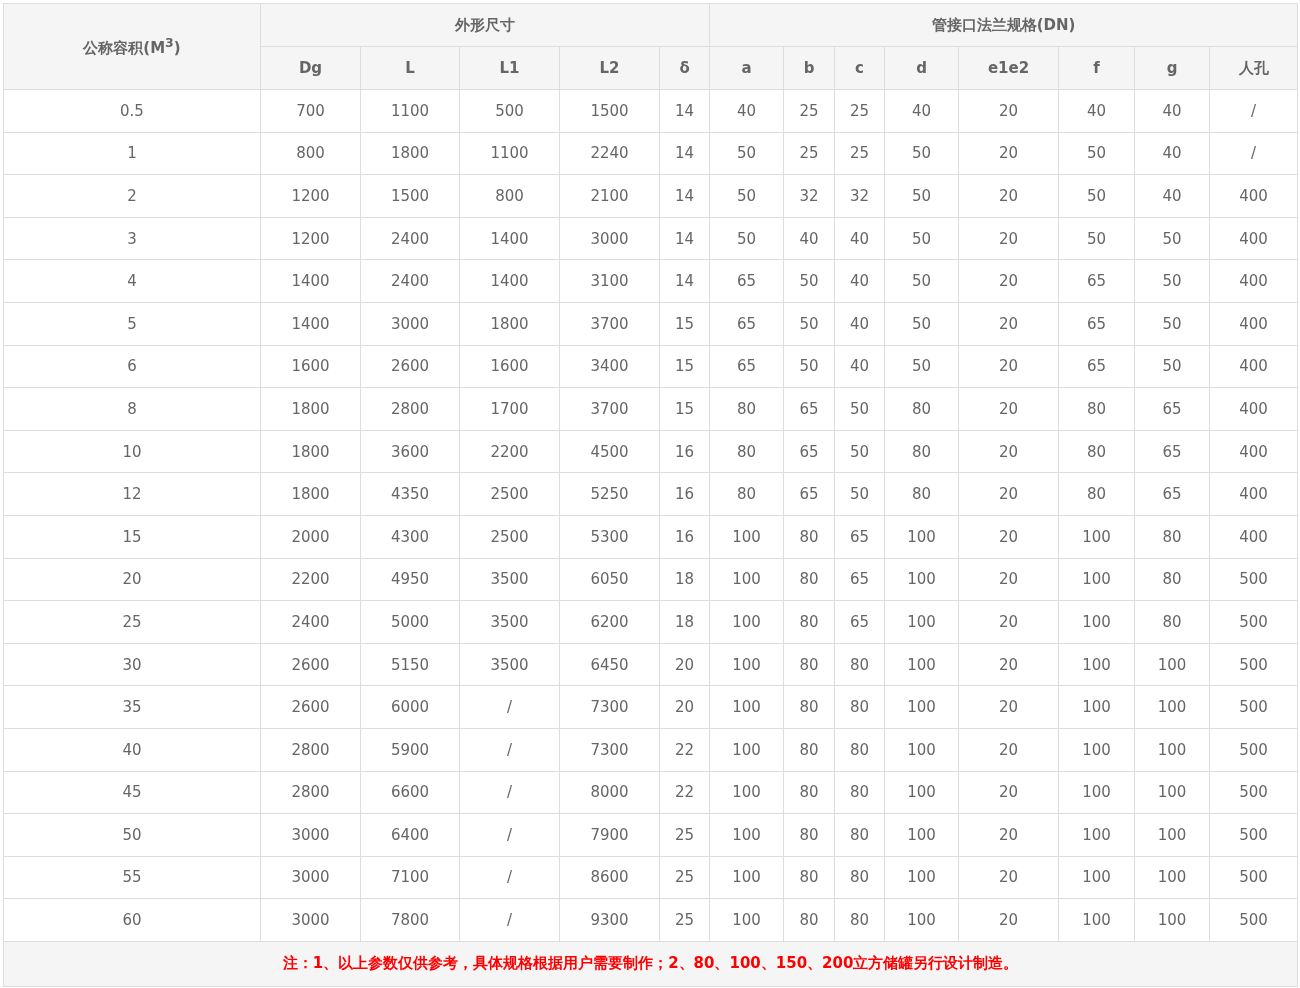 Image resolution: width=1300 pixels, height=988 pixels. What do you see at coordinates (310, 153) in the screenshot?
I see `table-cell: 800` at bounding box center [310, 153].